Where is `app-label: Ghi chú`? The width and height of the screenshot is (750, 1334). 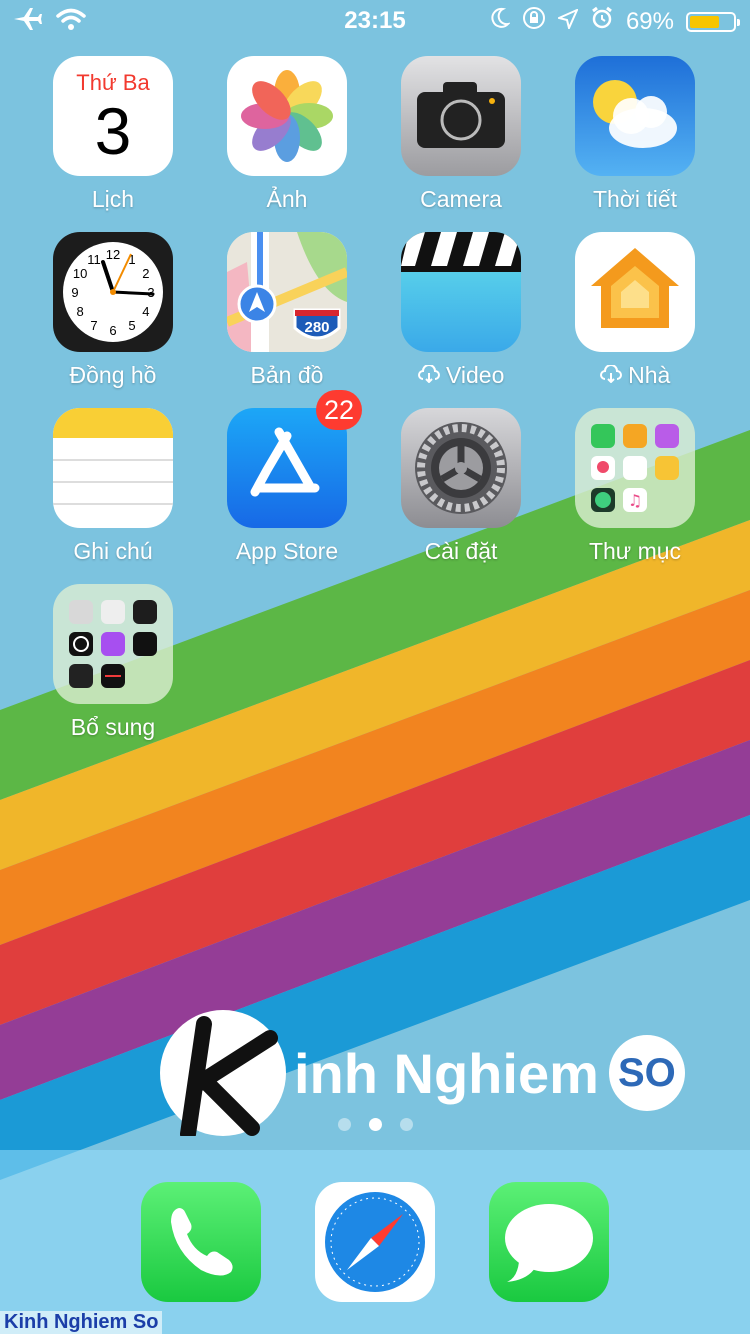 app-label: Ghi chú is located at coordinates (113, 551).